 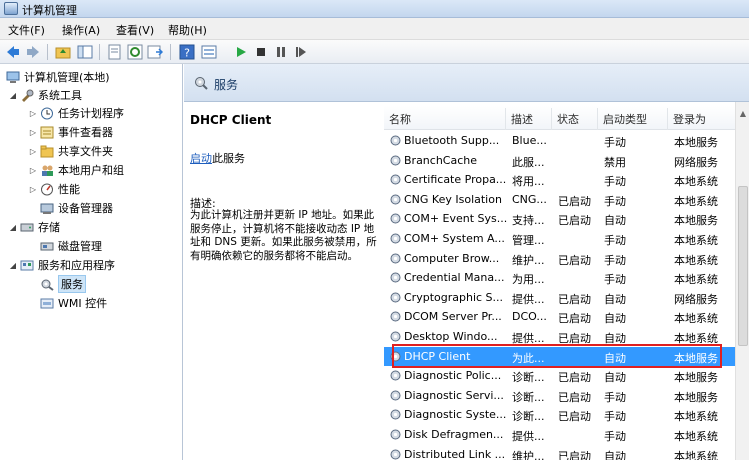 What do you see at coordinates (91, 113) in the screenshot?
I see `tree-label: 任务计划程序` at bounding box center [91, 113].